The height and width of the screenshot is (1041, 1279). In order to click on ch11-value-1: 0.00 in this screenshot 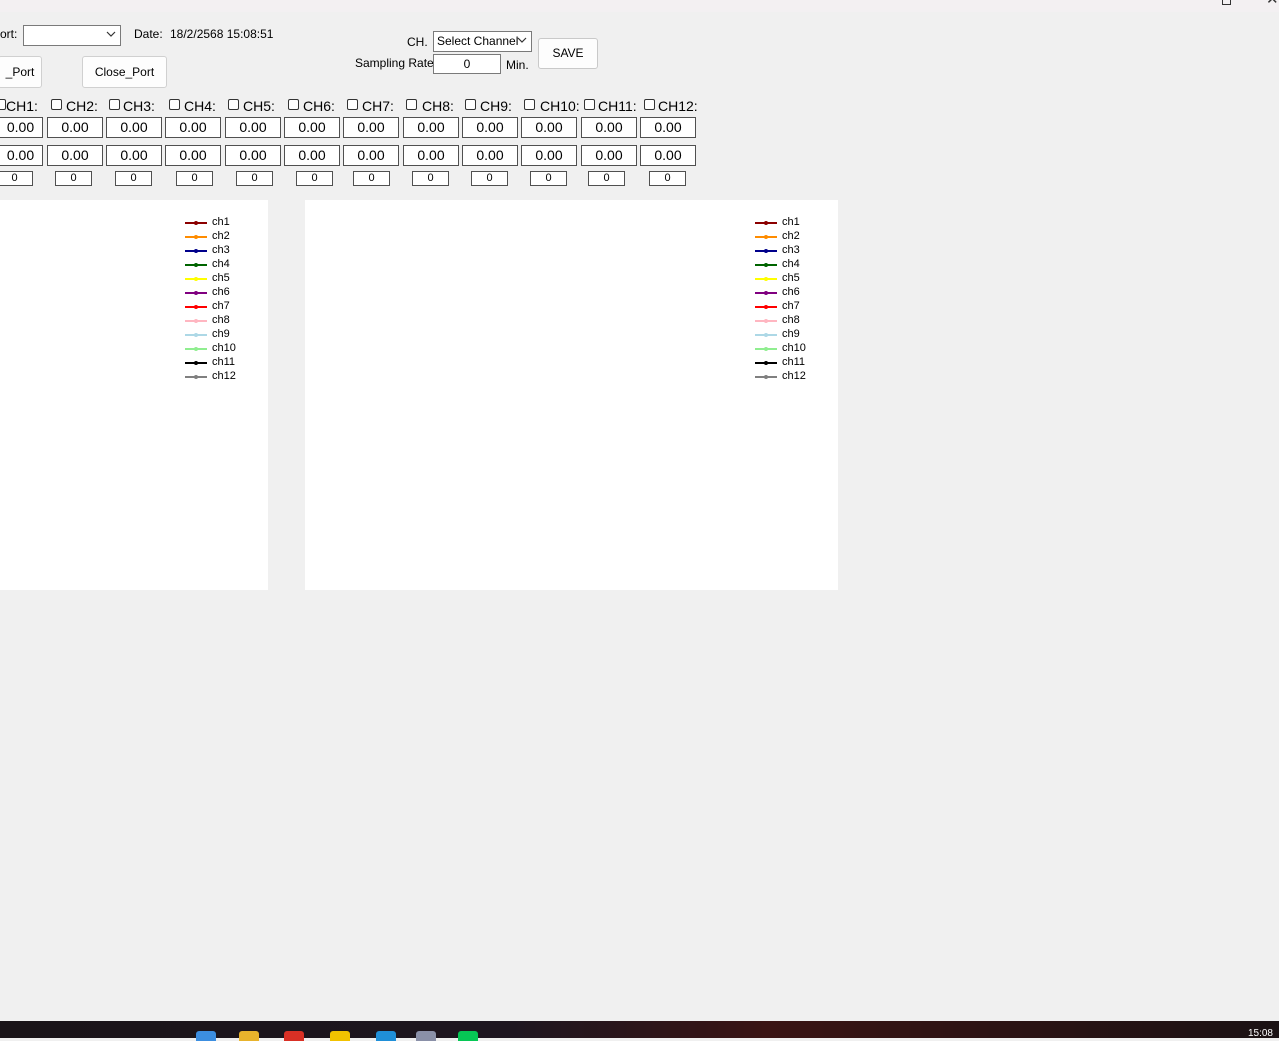, I will do `click(609, 127)`.